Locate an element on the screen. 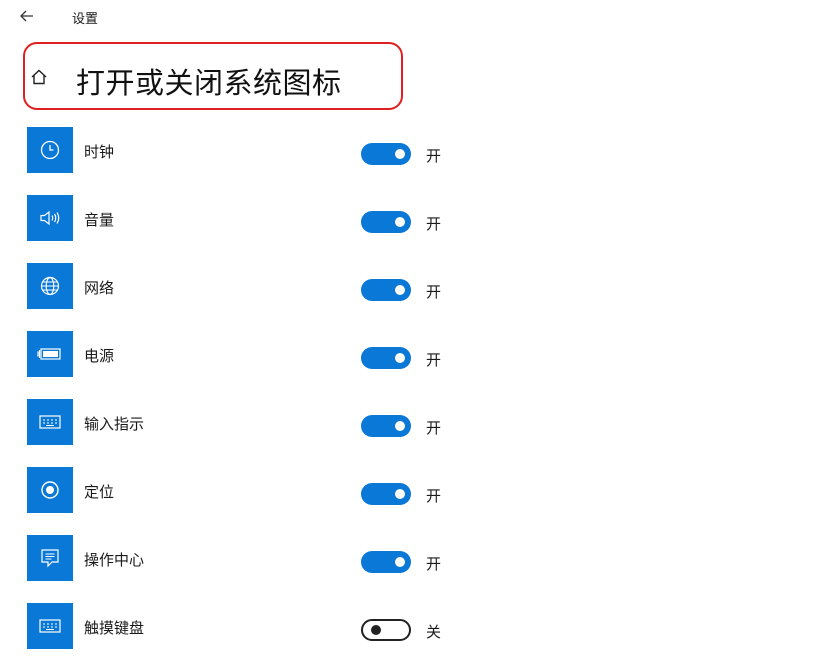  title-bar: 设置 is located at coordinates (416, 16).